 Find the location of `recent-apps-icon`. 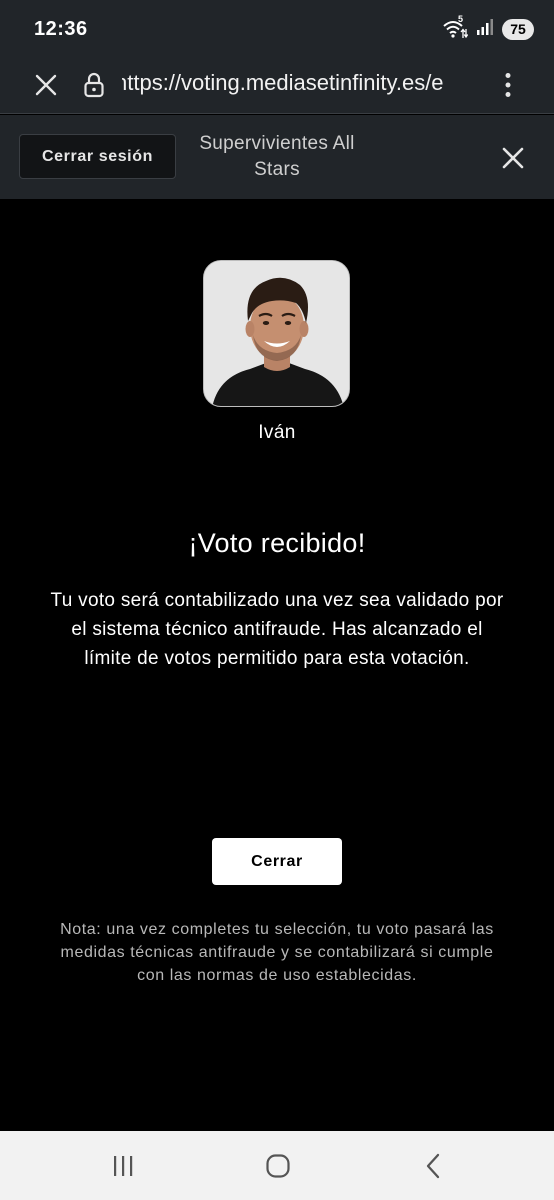

recent-apps-icon is located at coordinates (123, 1166).